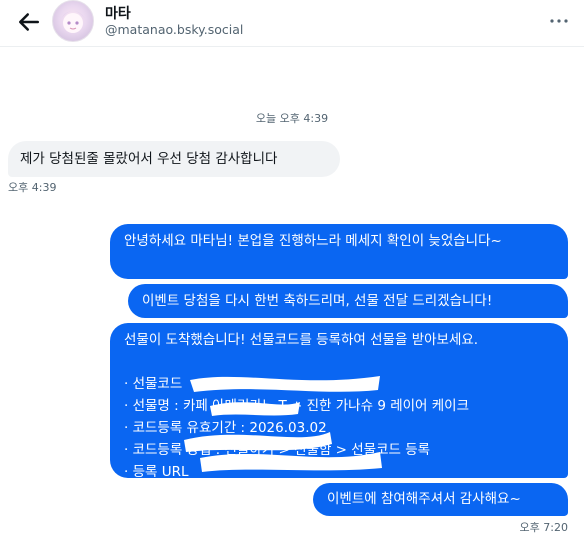 The image size is (584, 546). Describe the element at coordinates (301, 340) in the screenshot. I see `message-line: 선물이 도착했습니다! 선물코드를 등록하여 선물을 받아보세요.` at that location.